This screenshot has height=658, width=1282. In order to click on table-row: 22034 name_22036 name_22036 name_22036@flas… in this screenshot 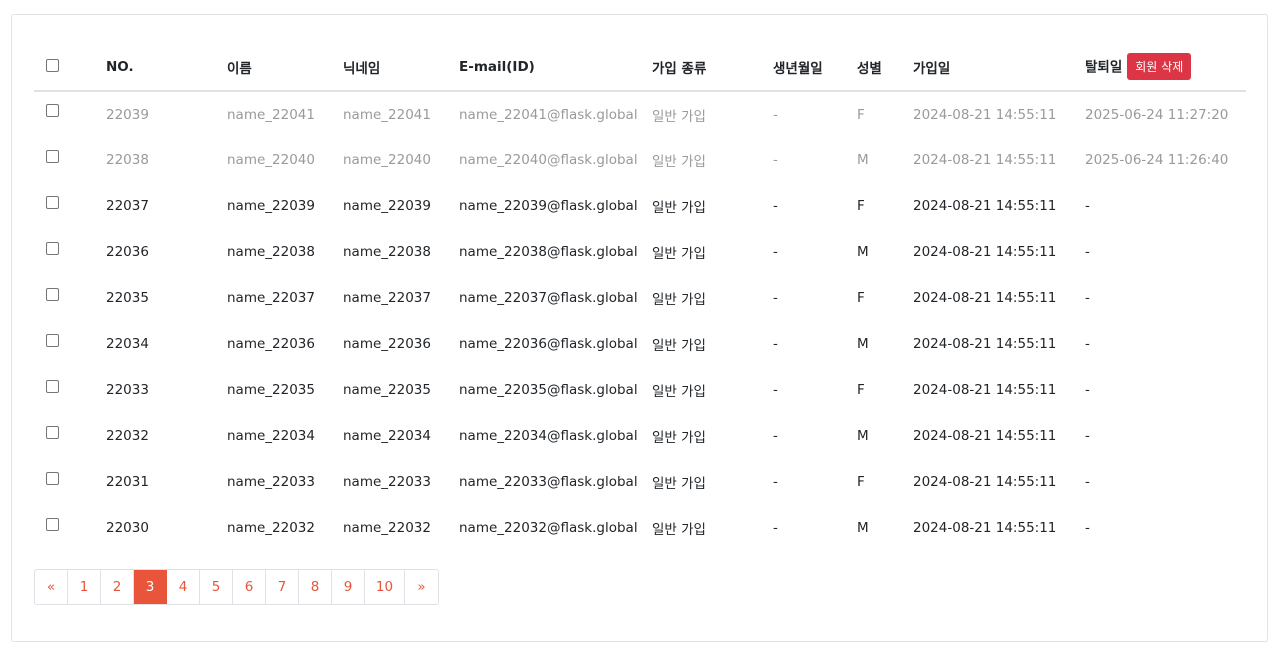, I will do `click(640, 344)`.